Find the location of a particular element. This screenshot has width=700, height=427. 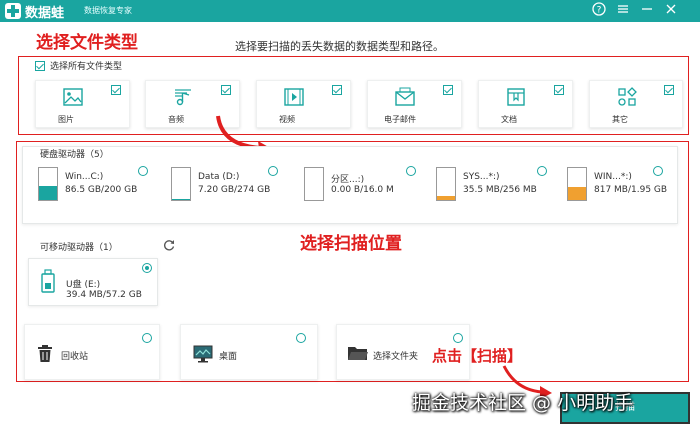

desktop-label: 桌面 is located at coordinates (228, 357).